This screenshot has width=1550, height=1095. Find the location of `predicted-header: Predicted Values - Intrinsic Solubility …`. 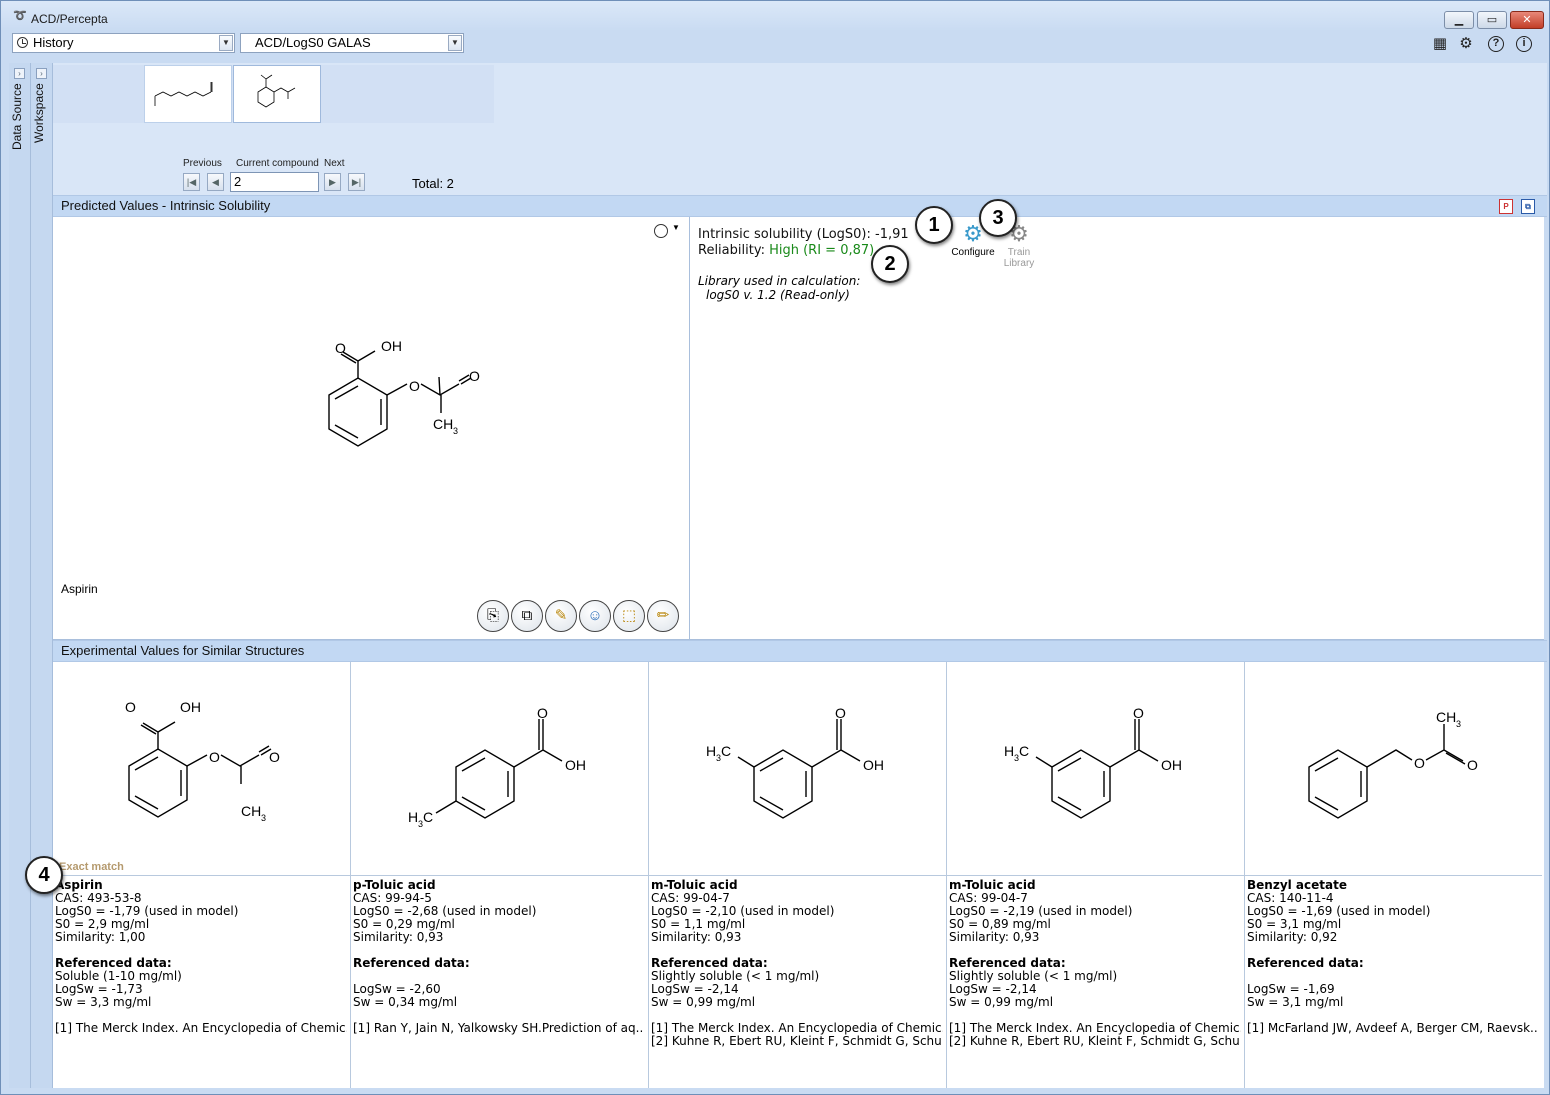

predicted-header: Predicted Values - Intrinsic Solubility … is located at coordinates (800, 206).